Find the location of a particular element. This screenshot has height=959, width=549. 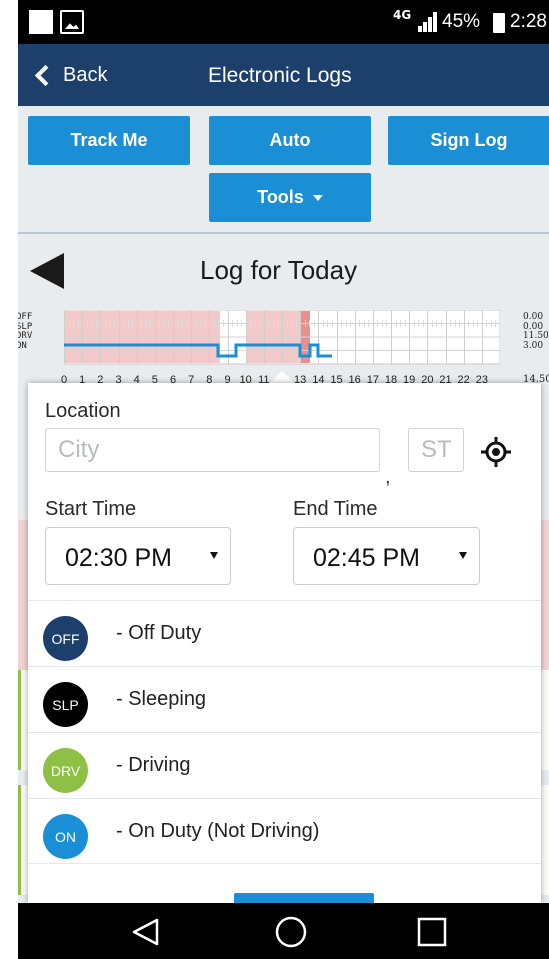

app-bar: Back Electronic Logs is located at coordinates (283, 75).